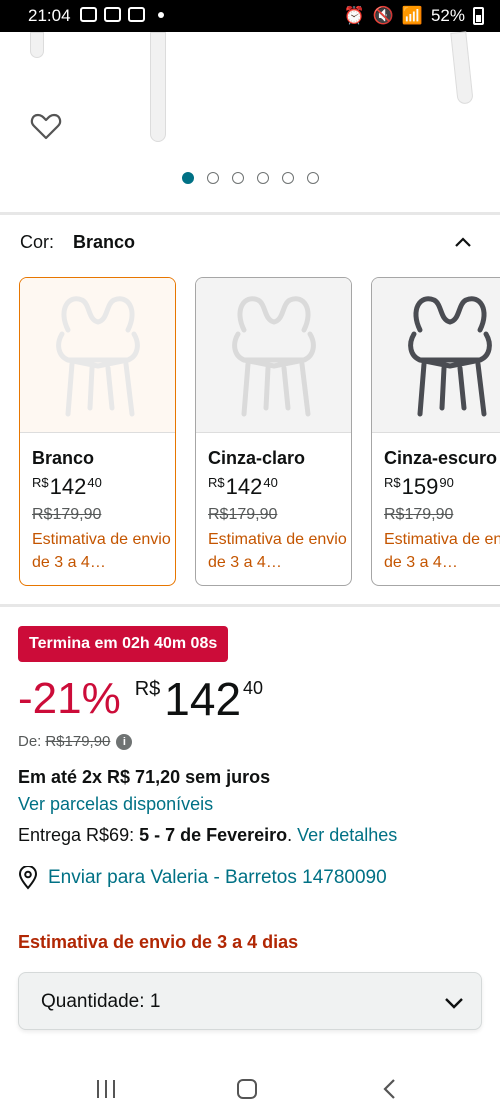 The height and width of the screenshot is (1115, 500). Describe the element at coordinates (158, 942) in the screenshot. I see `shipping-estimate: Estimativa de envio de 3 a 4 dias` at that location.